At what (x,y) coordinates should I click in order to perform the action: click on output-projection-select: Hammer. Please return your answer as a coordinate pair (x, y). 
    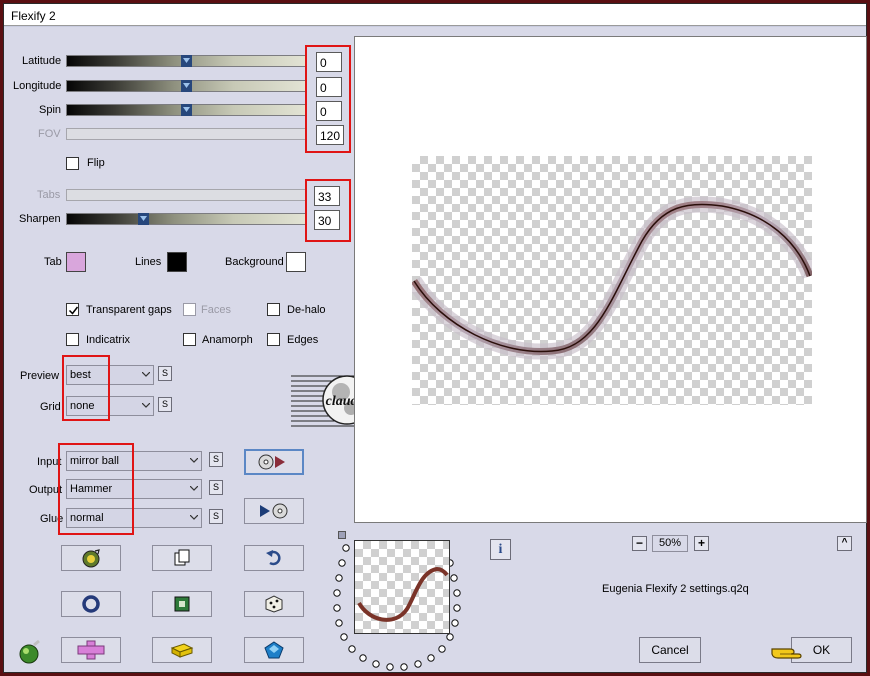
    Looking at the image, I should click on (134, 489).